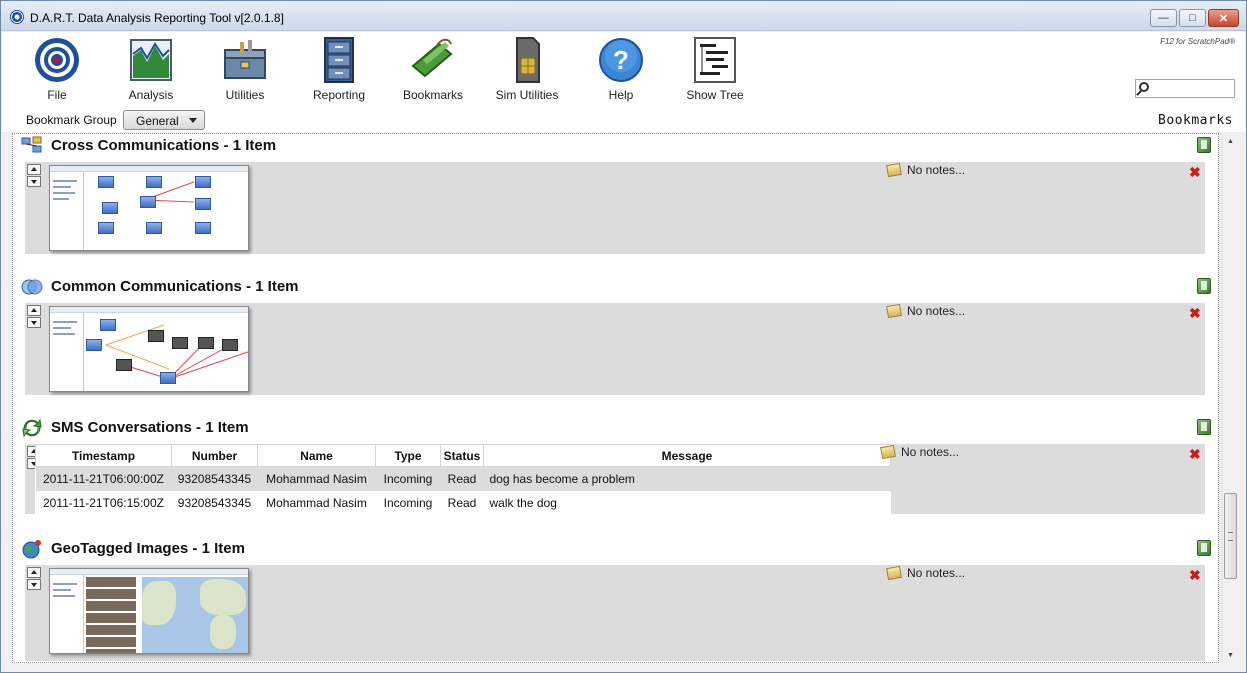 The width and height of the screenshot is (1247, 673). Describe the element at coordinates (157, 121) in the screenshot. I see `bookmark-group-value: General` at that location.